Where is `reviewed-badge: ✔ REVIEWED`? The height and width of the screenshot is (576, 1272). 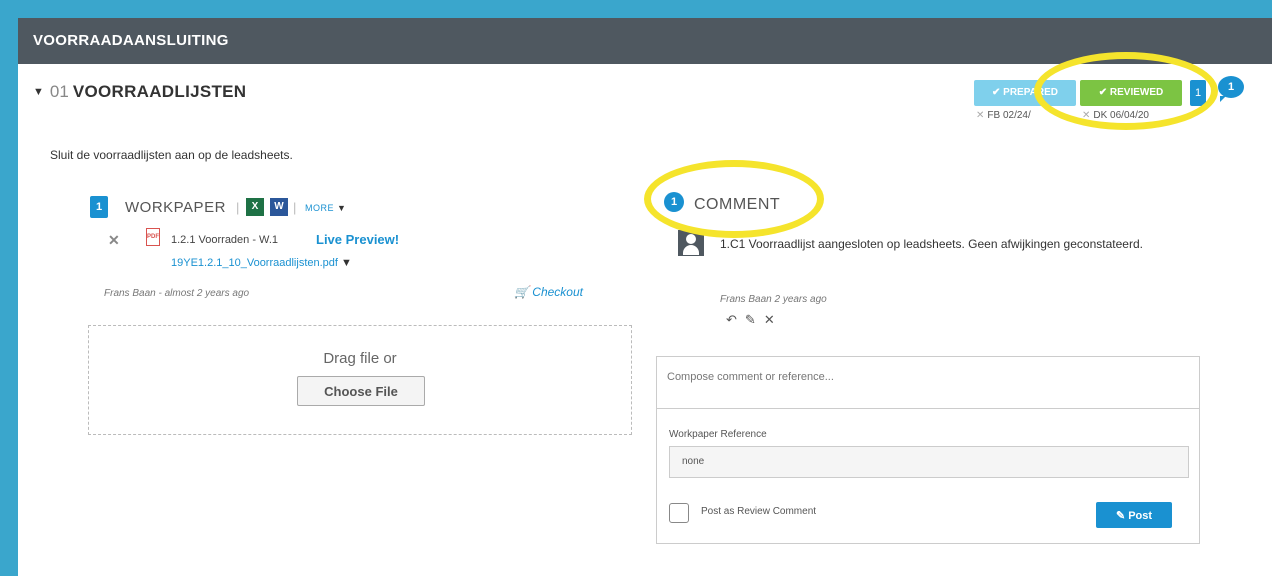
reviewed-badge: ✔ REVIEWED is located at coordinates (1131, 93).